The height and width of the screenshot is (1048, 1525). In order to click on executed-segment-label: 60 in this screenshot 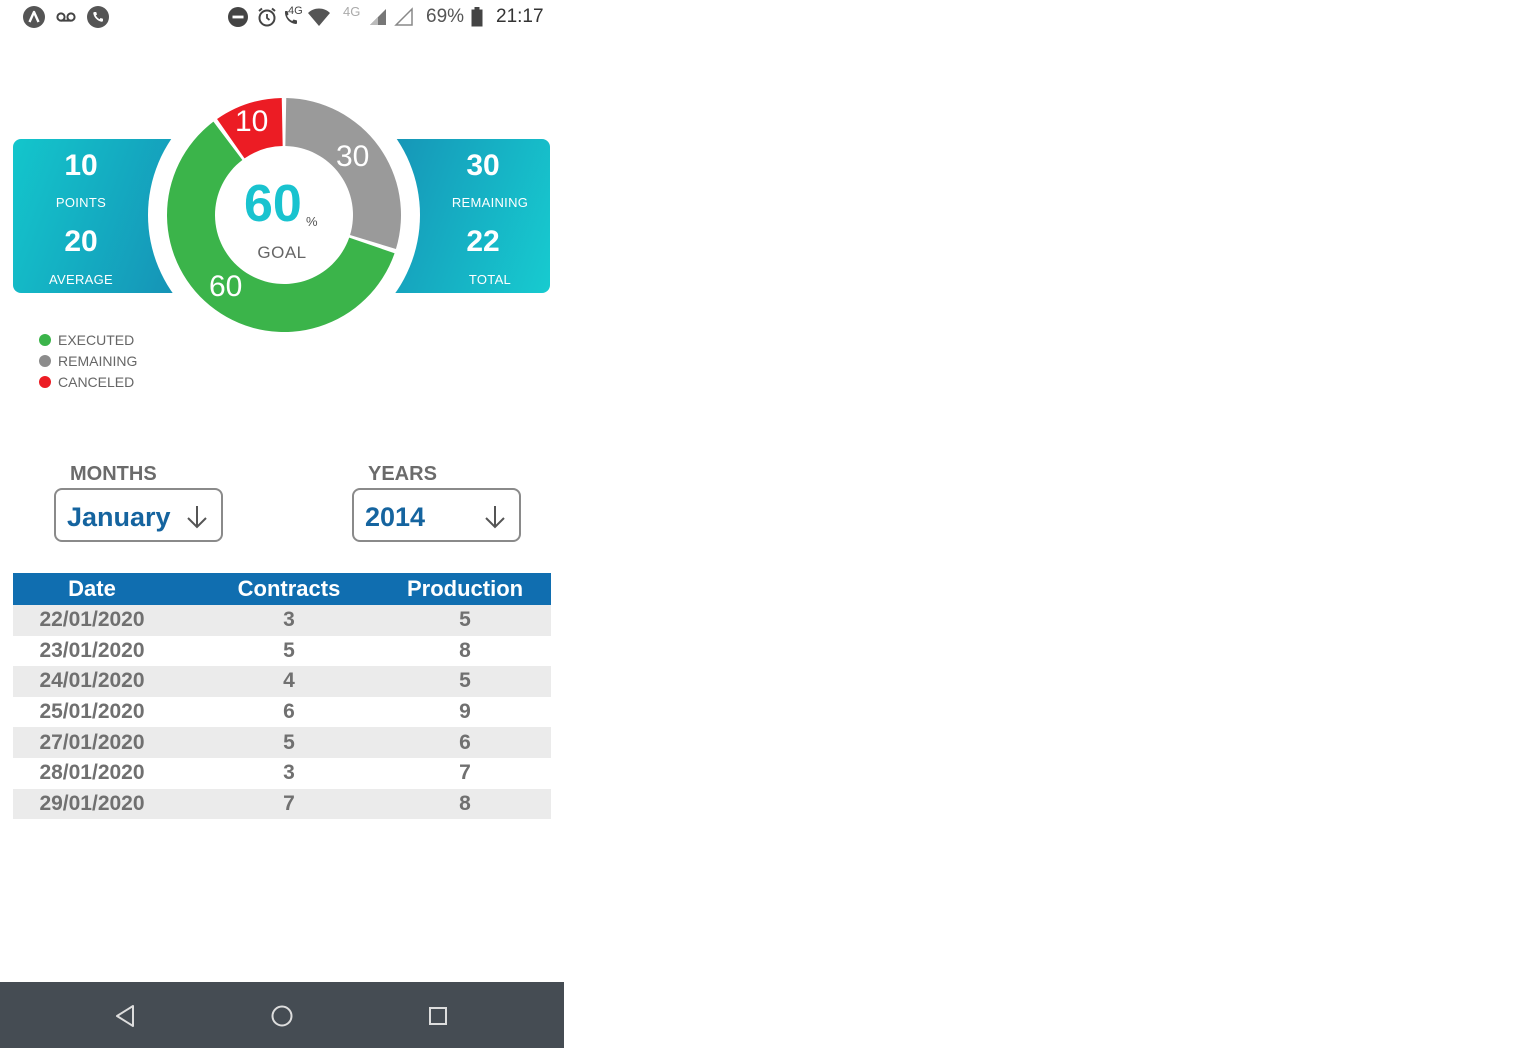, I will do `click(226, 286)`.